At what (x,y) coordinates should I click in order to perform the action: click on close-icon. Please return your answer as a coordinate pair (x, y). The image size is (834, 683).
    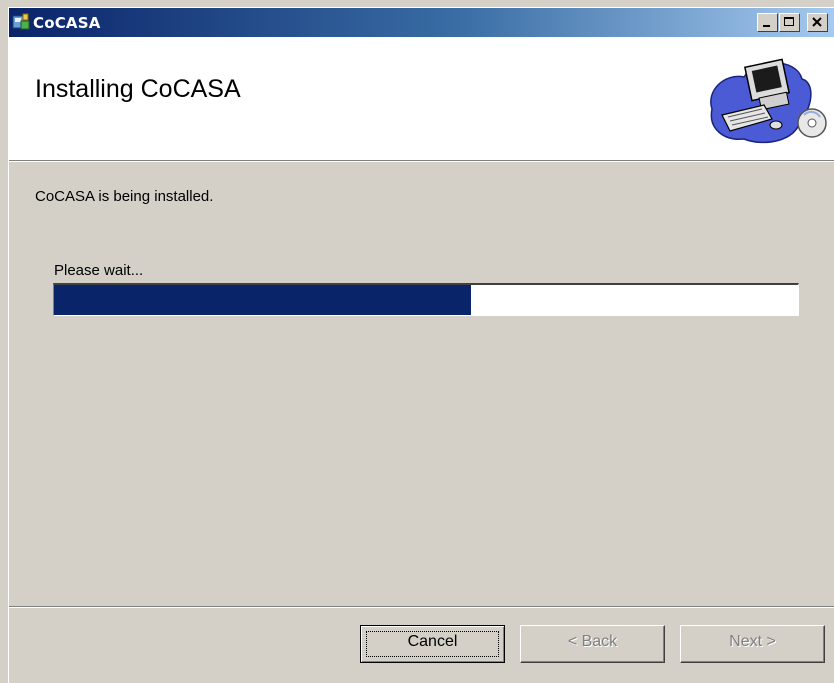
    Looking at the image, I should click on (817, 22).